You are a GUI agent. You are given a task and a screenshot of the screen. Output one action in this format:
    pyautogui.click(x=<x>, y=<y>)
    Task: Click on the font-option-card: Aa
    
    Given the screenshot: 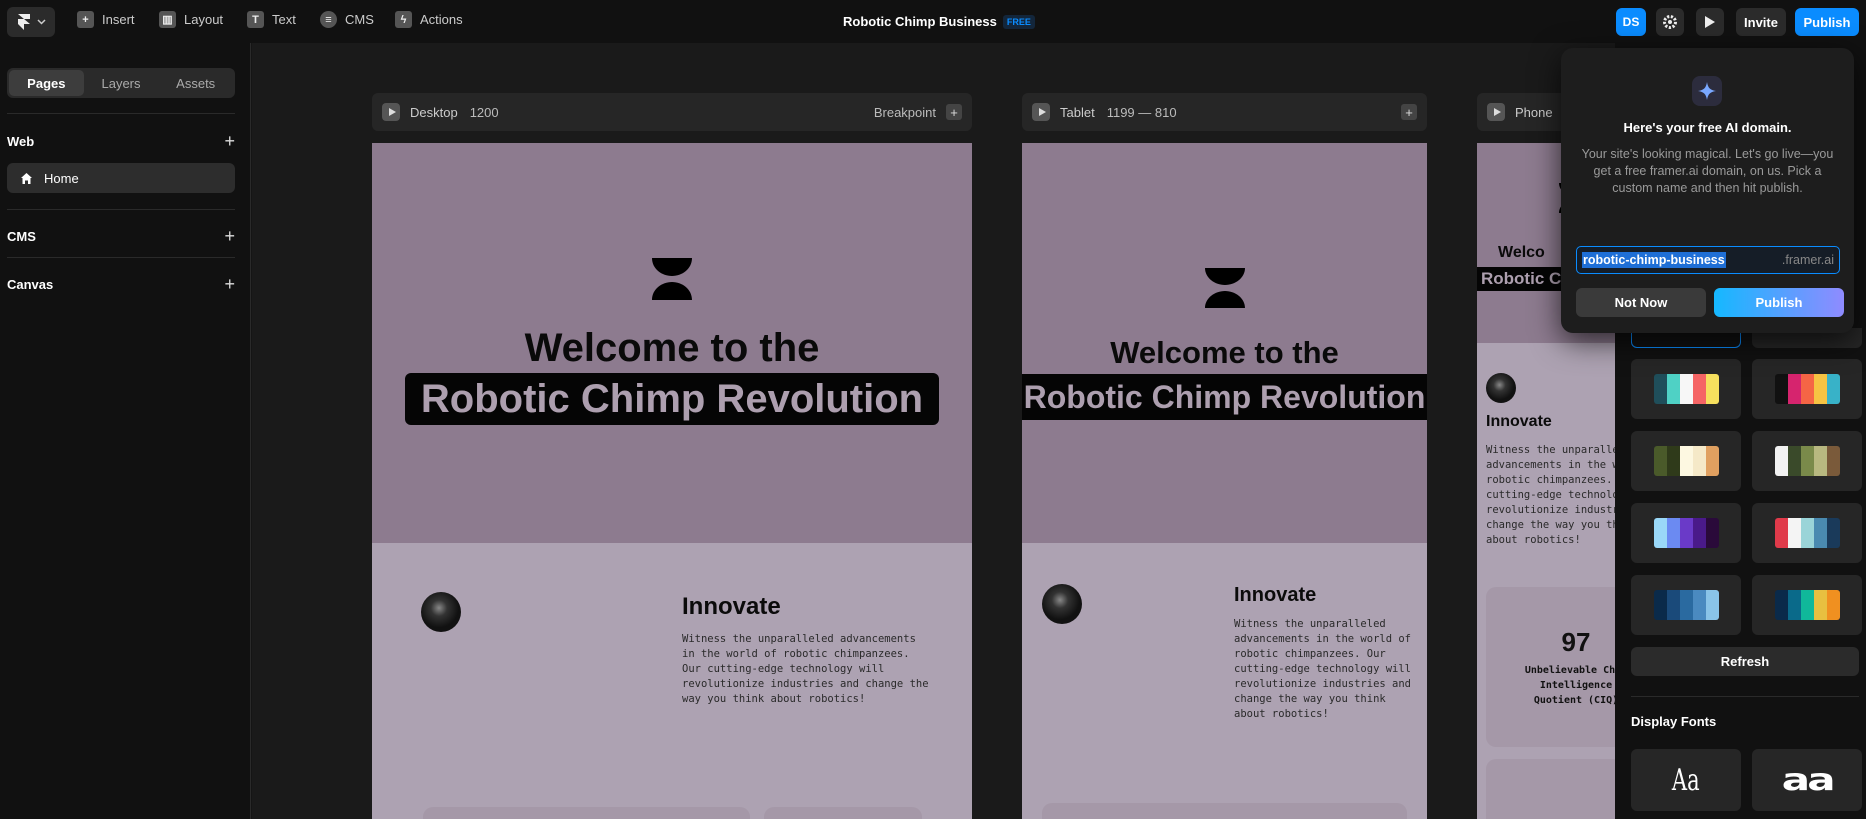 What is the action you would take?
    pyautogui.click(x=1686, y=780)
    